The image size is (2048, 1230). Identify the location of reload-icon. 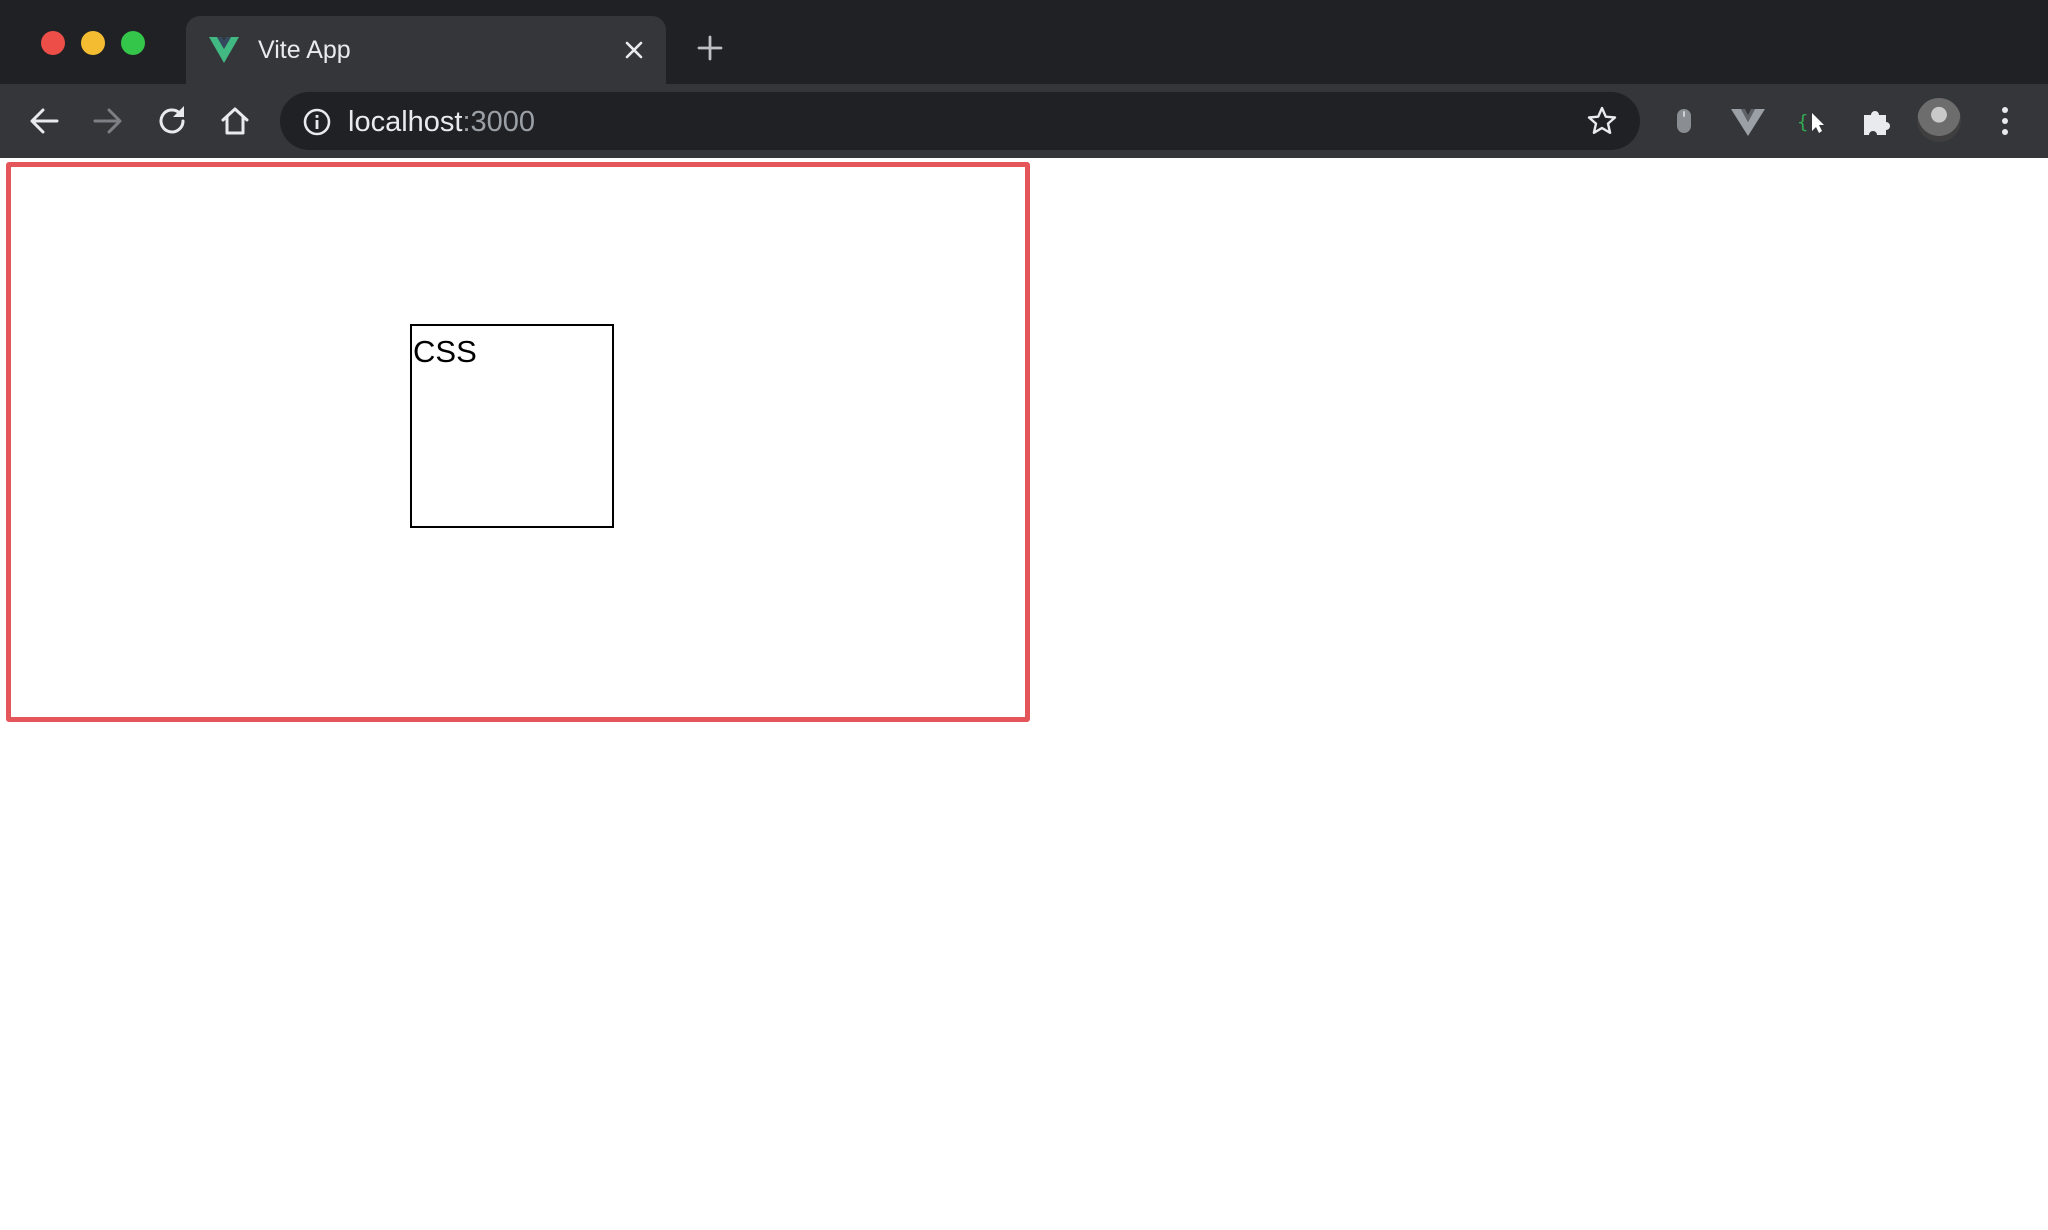
(172, 121).